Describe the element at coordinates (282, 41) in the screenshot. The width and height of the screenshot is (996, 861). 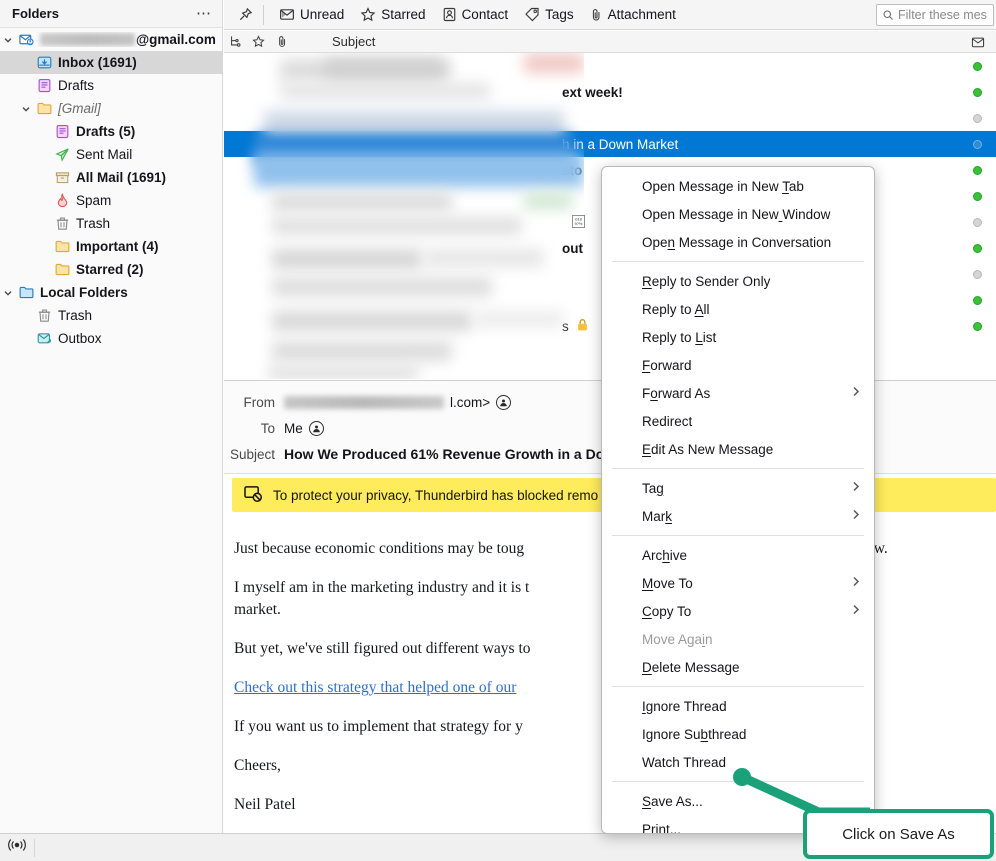
I see `attachment-column-icon` at that location.